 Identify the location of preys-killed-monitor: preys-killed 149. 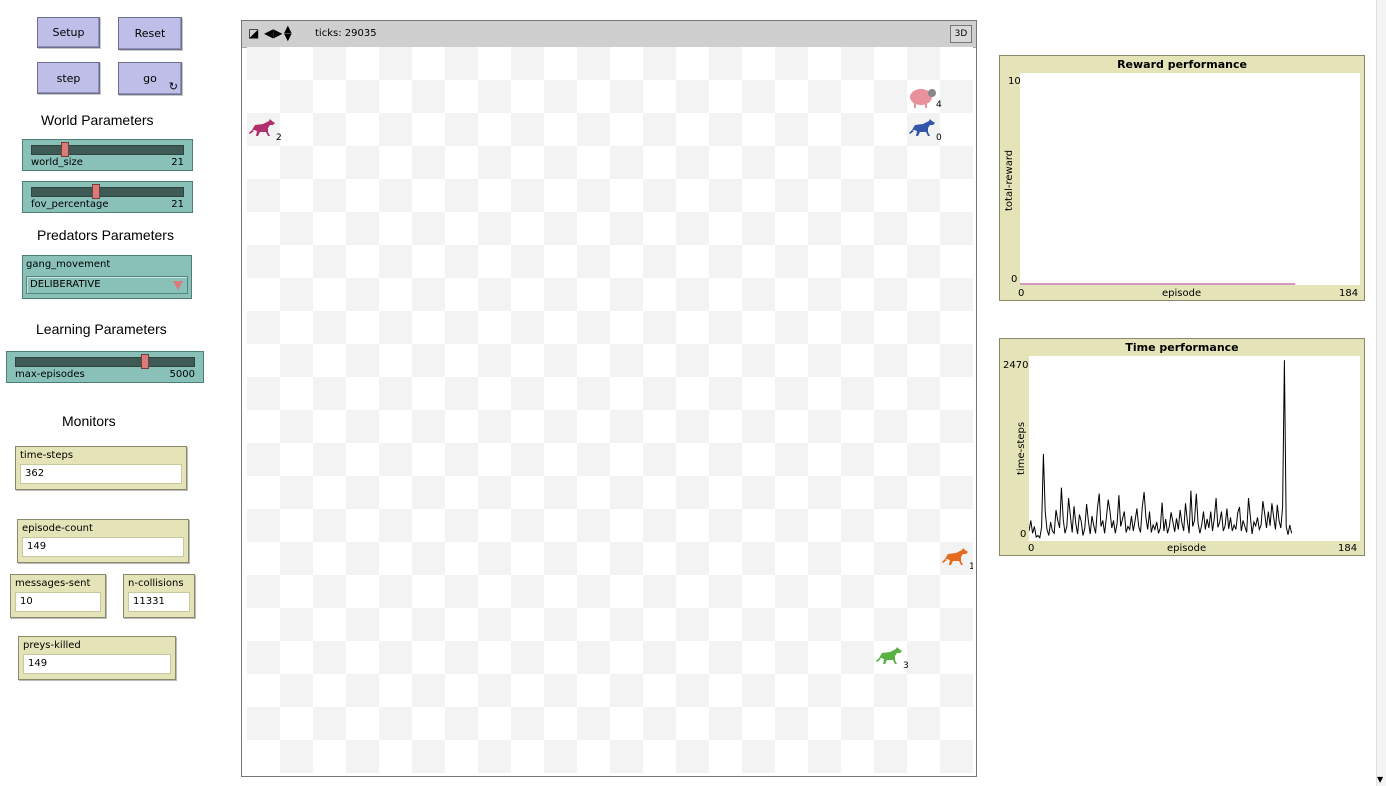
(97, 658).